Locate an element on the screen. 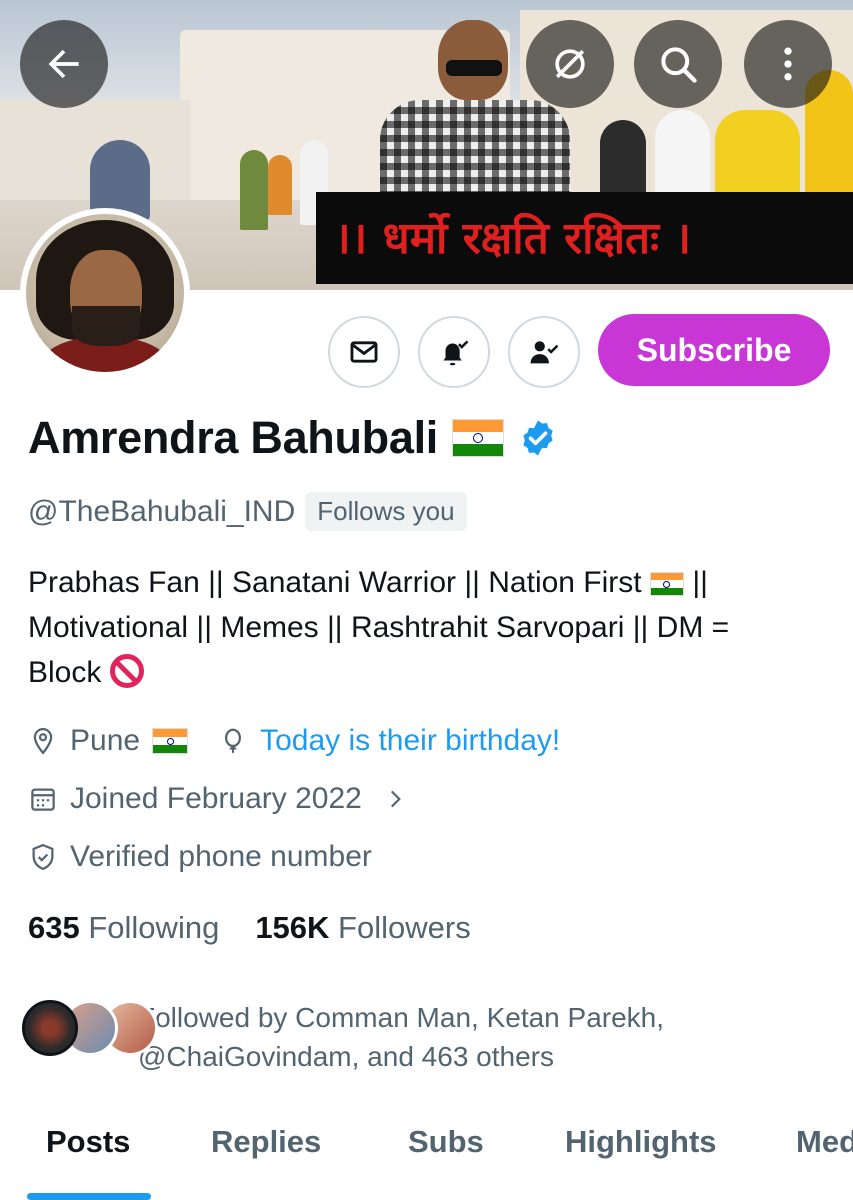 This screenshot has width=853, height=1200. avatar-image is located at coordinates (105, 293).